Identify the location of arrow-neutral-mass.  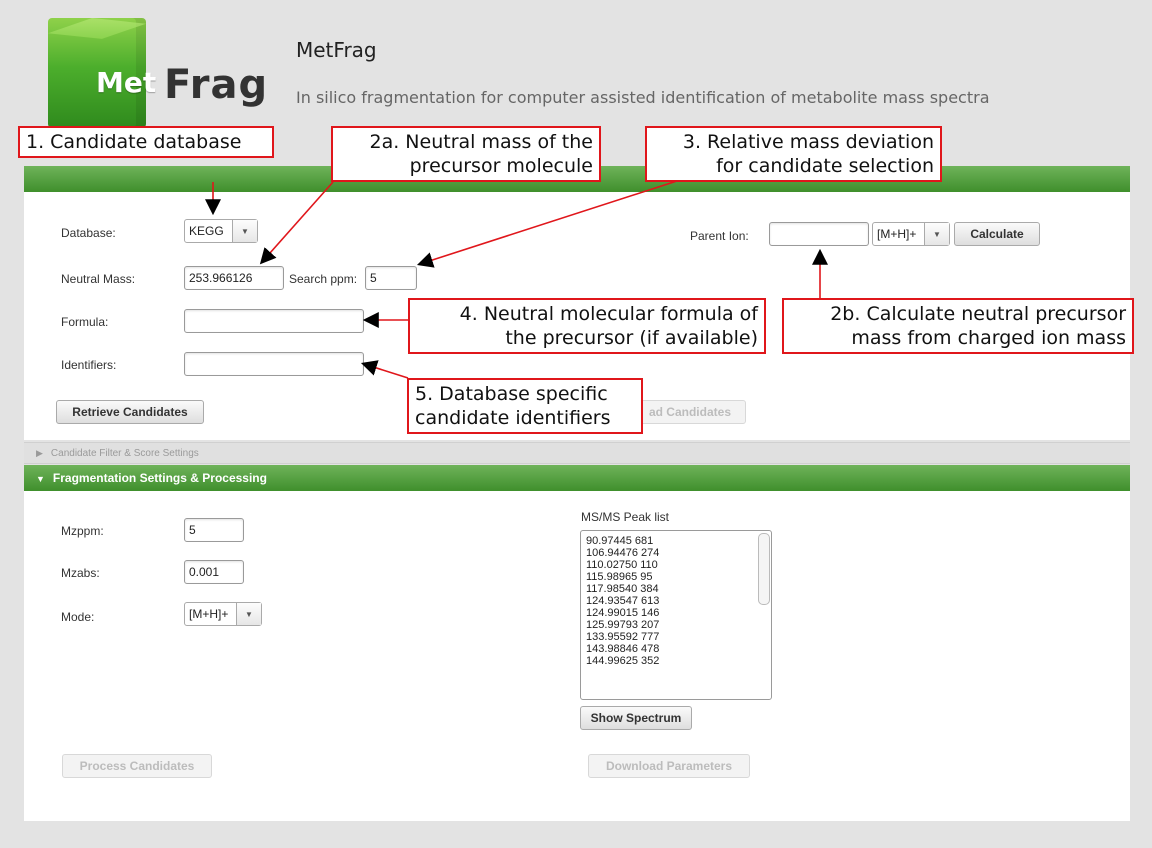
(296, 223).